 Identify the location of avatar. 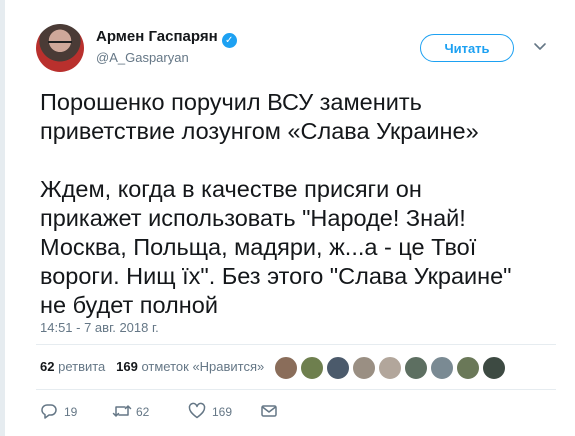
(60, 48).